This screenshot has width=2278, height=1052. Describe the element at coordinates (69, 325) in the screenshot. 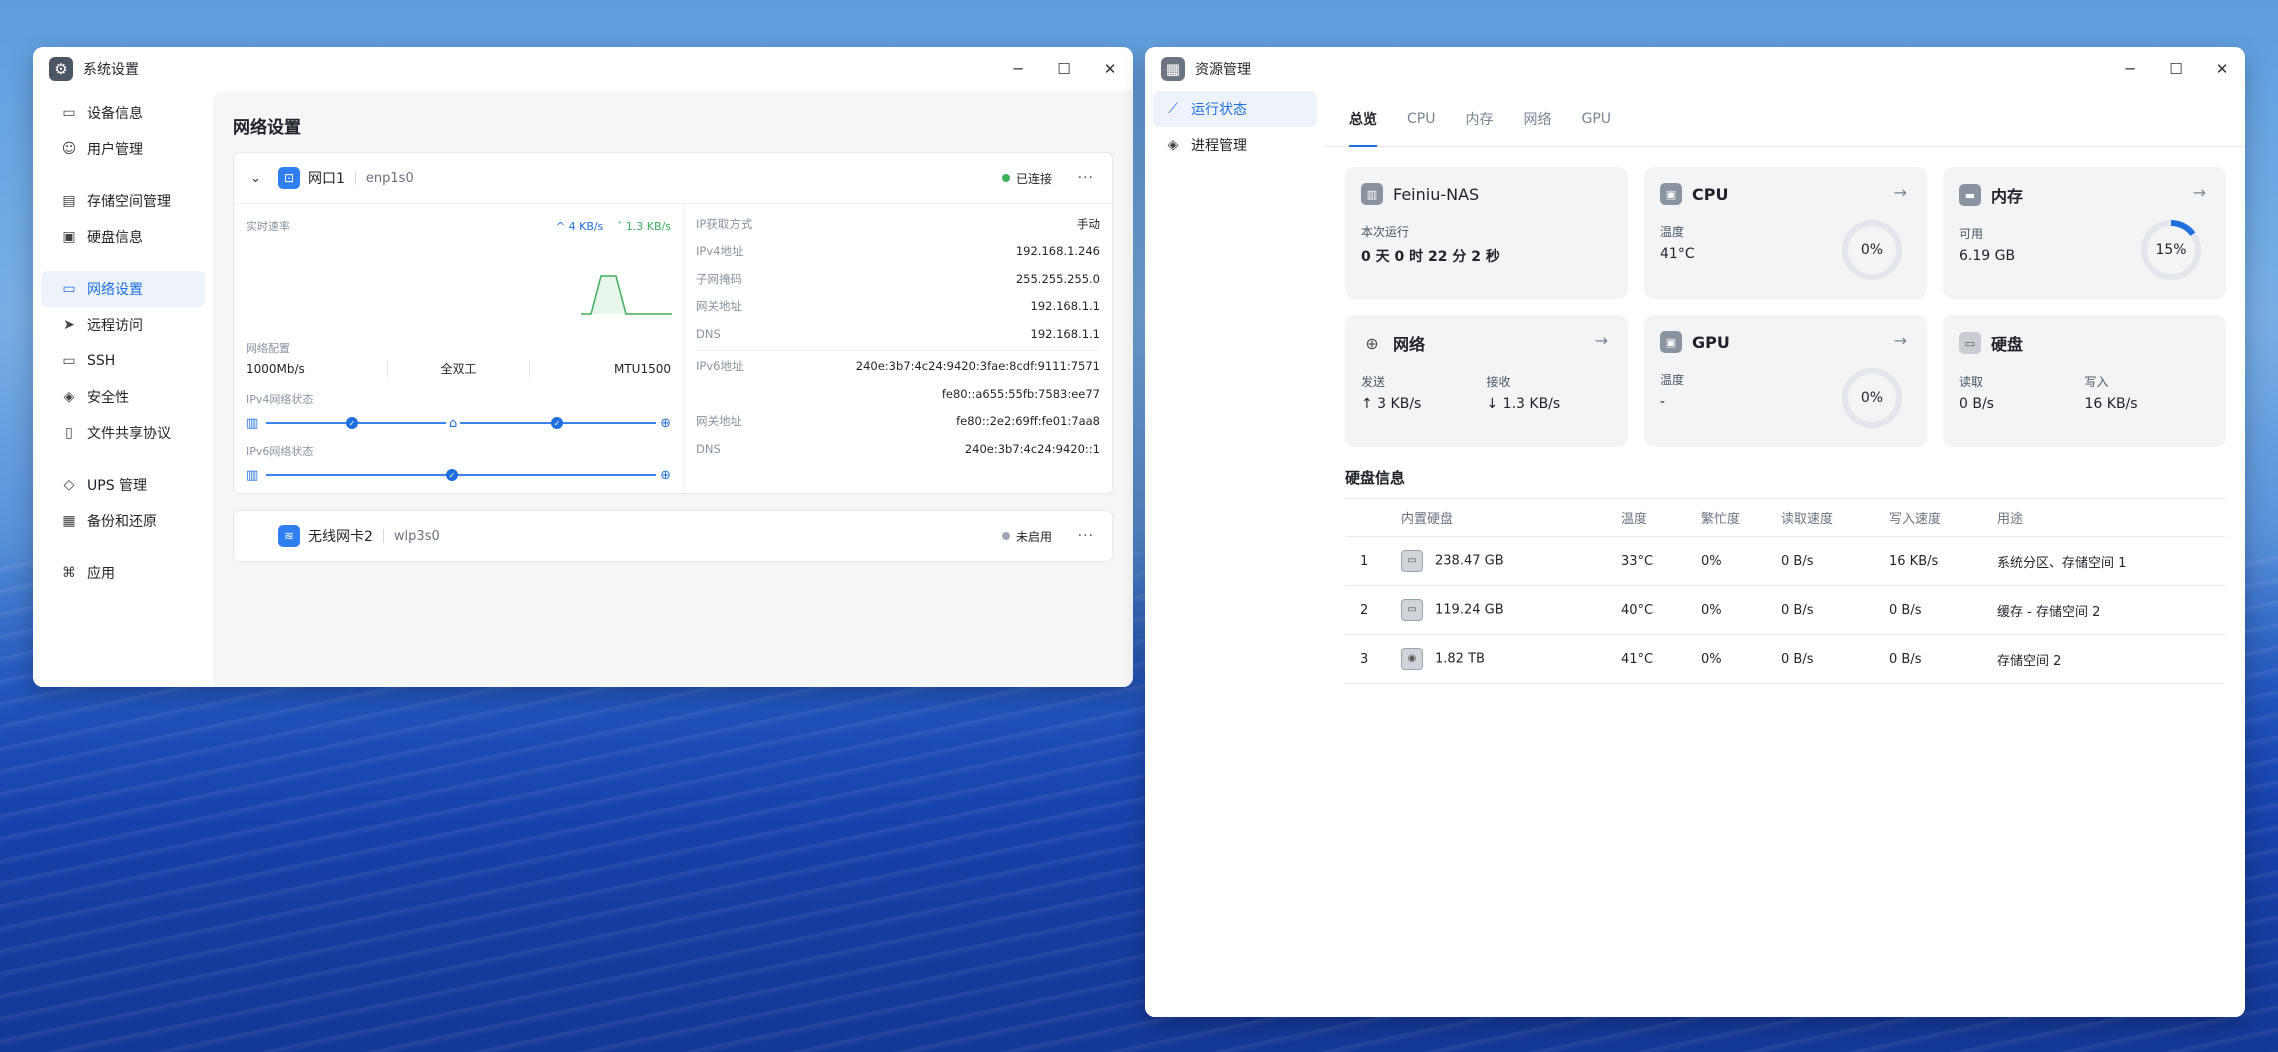

I see `send-icon: ➤` at that location.